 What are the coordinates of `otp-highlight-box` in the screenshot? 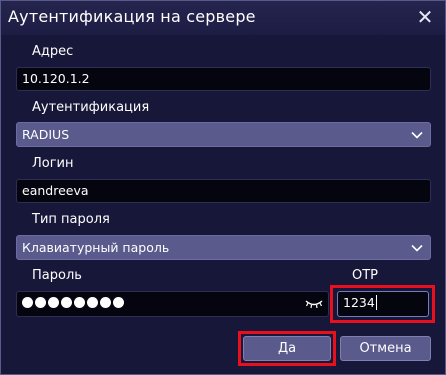 It's located at (382, 304).